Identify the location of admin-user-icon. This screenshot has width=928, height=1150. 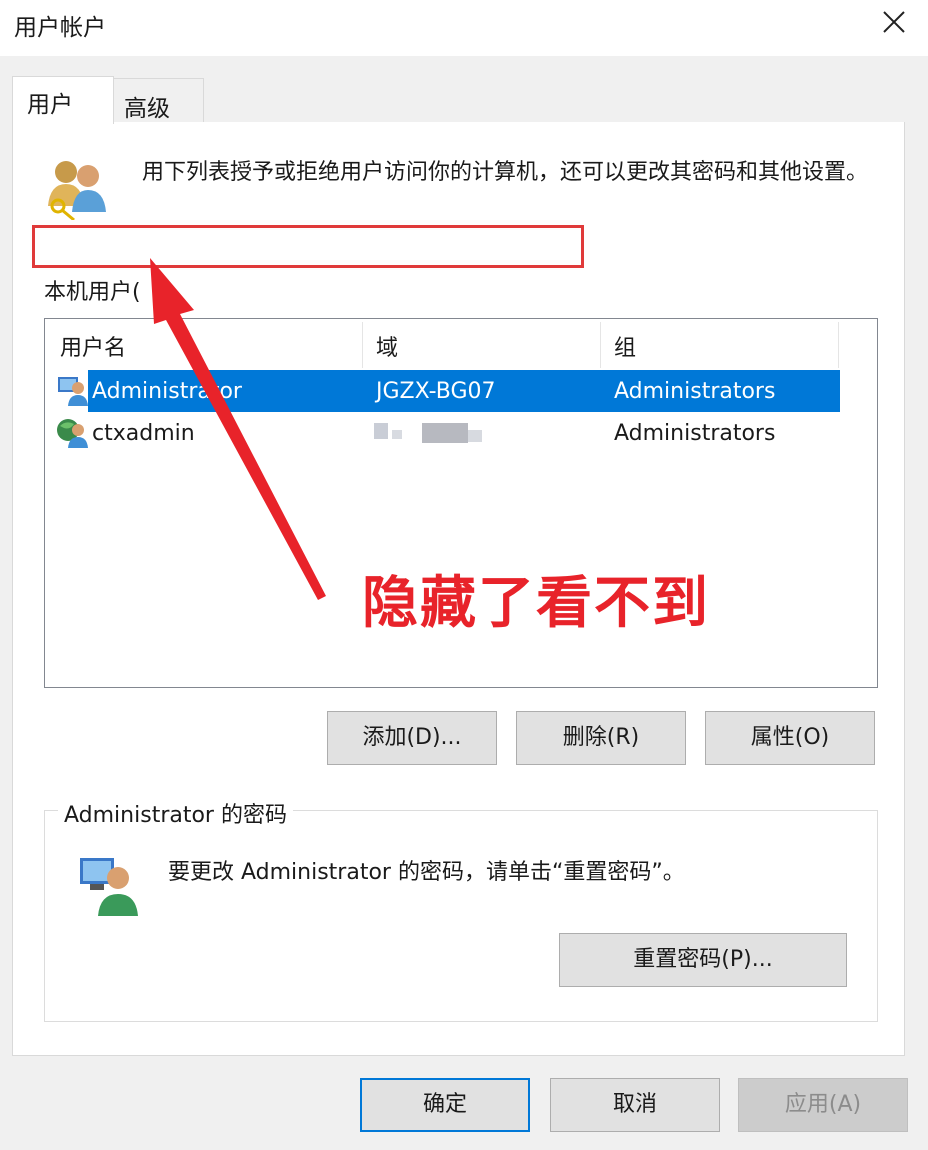
(72, 392).